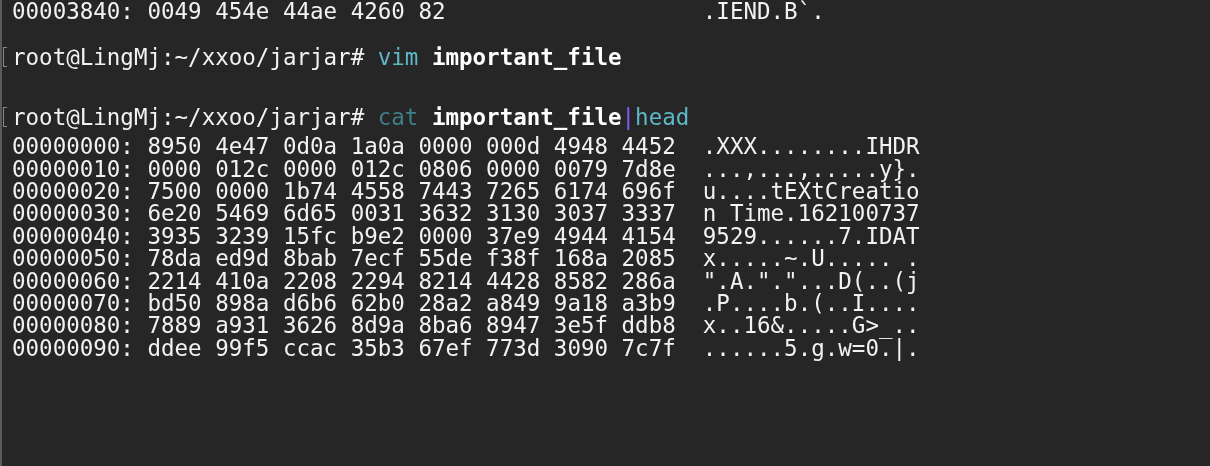 This screenshot has height=466, width=1210. I want to click on command-name: cat, so click(398, 117).